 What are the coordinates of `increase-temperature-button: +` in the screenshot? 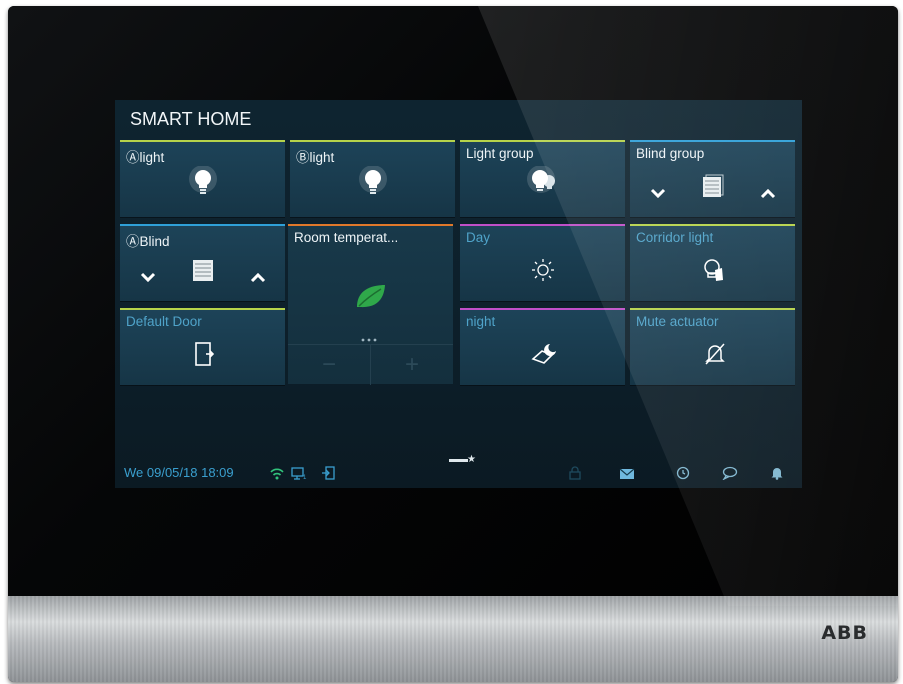 It's located at (412, 364).